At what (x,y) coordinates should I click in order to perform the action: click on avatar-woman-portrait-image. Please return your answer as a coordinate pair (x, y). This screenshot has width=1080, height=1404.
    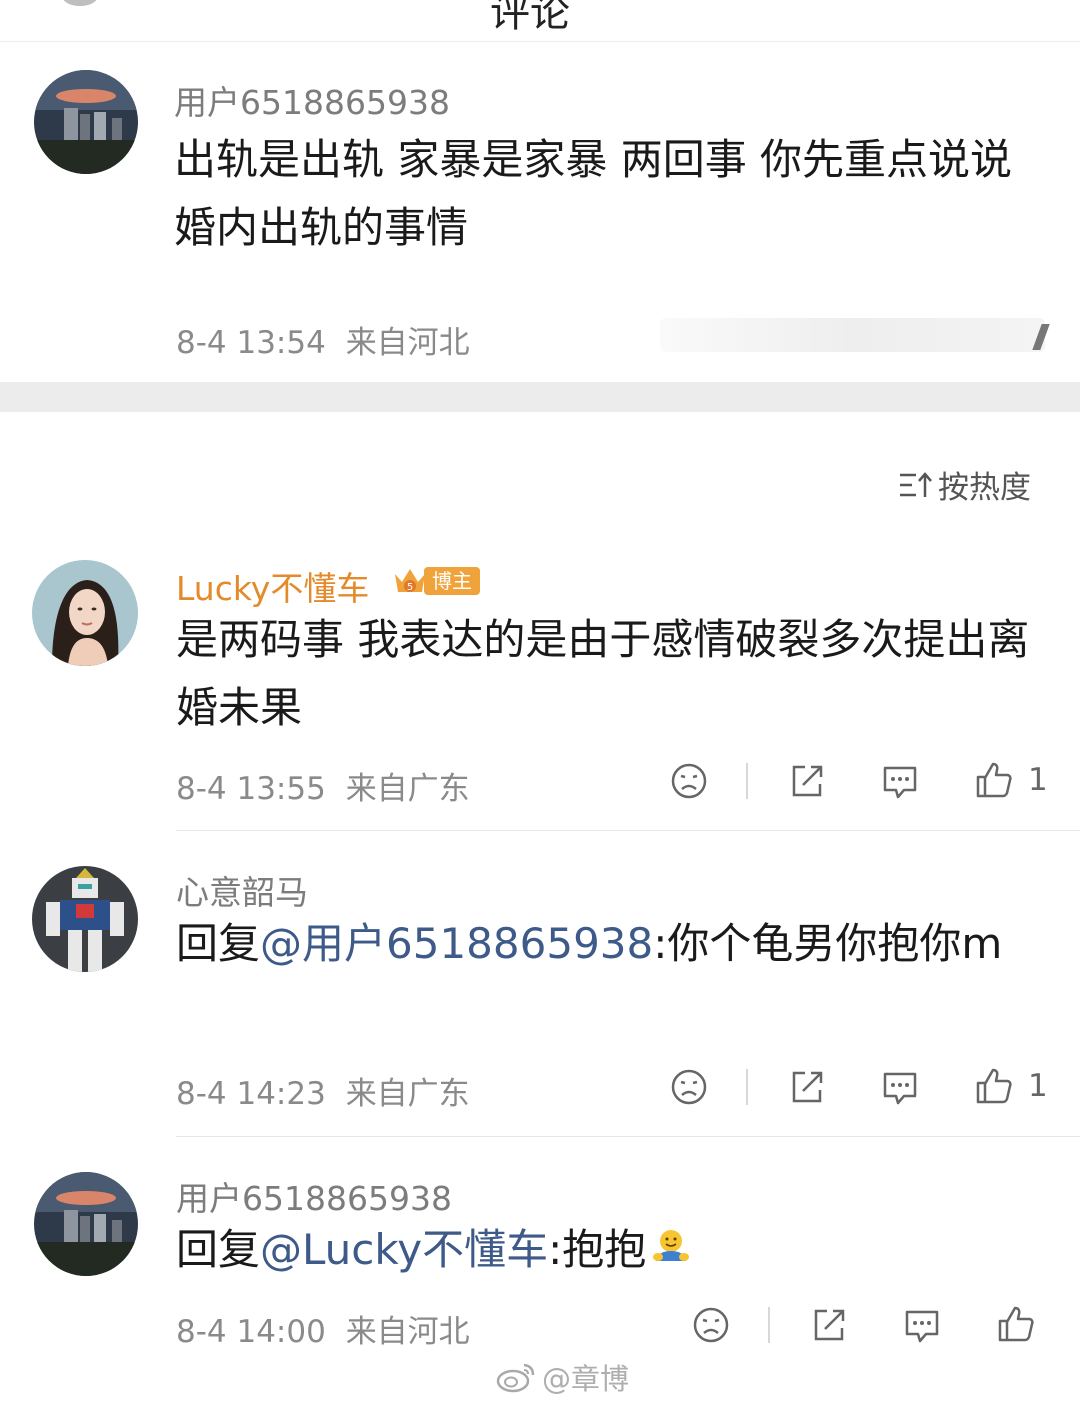
    Looking at the image, I should click on (85, 613).